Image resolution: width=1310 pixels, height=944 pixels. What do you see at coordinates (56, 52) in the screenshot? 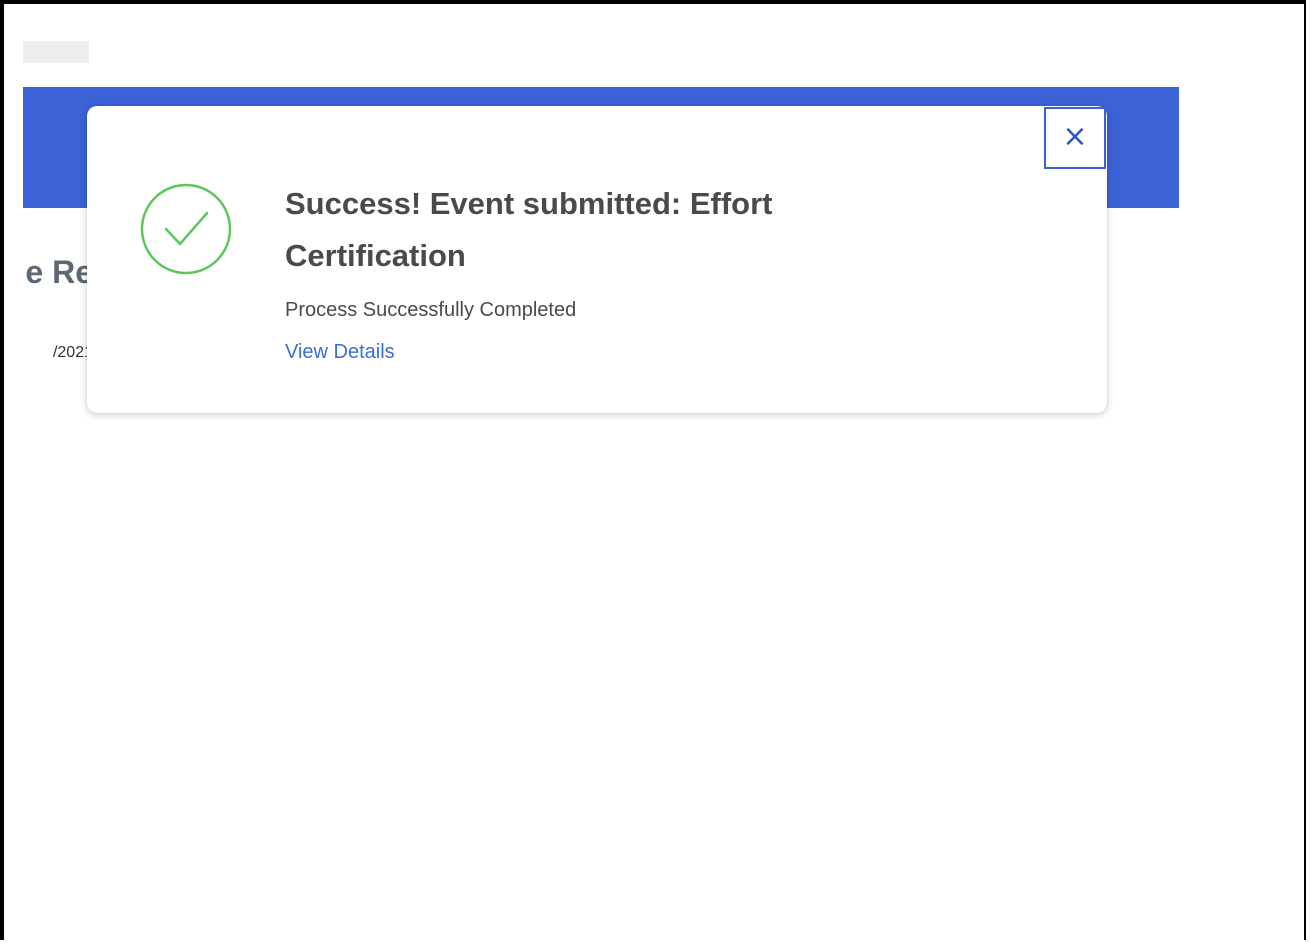
I see `loading-placeholder` at bounding box center [56, 52].